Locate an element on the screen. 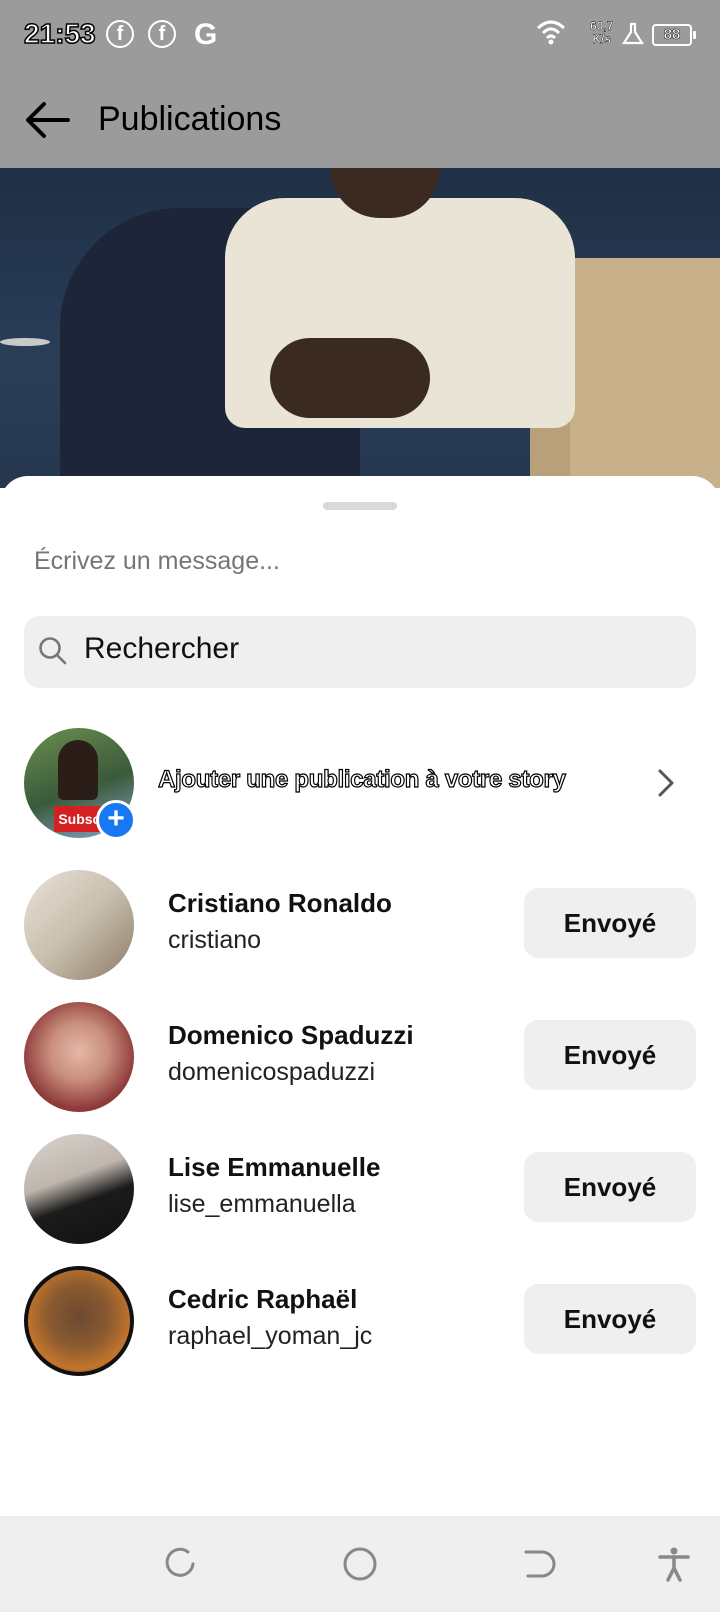 The height and width of the screenshot is (1612, 720). contact-name: Cedric Raphaël is located at coordinates (263, 1299).